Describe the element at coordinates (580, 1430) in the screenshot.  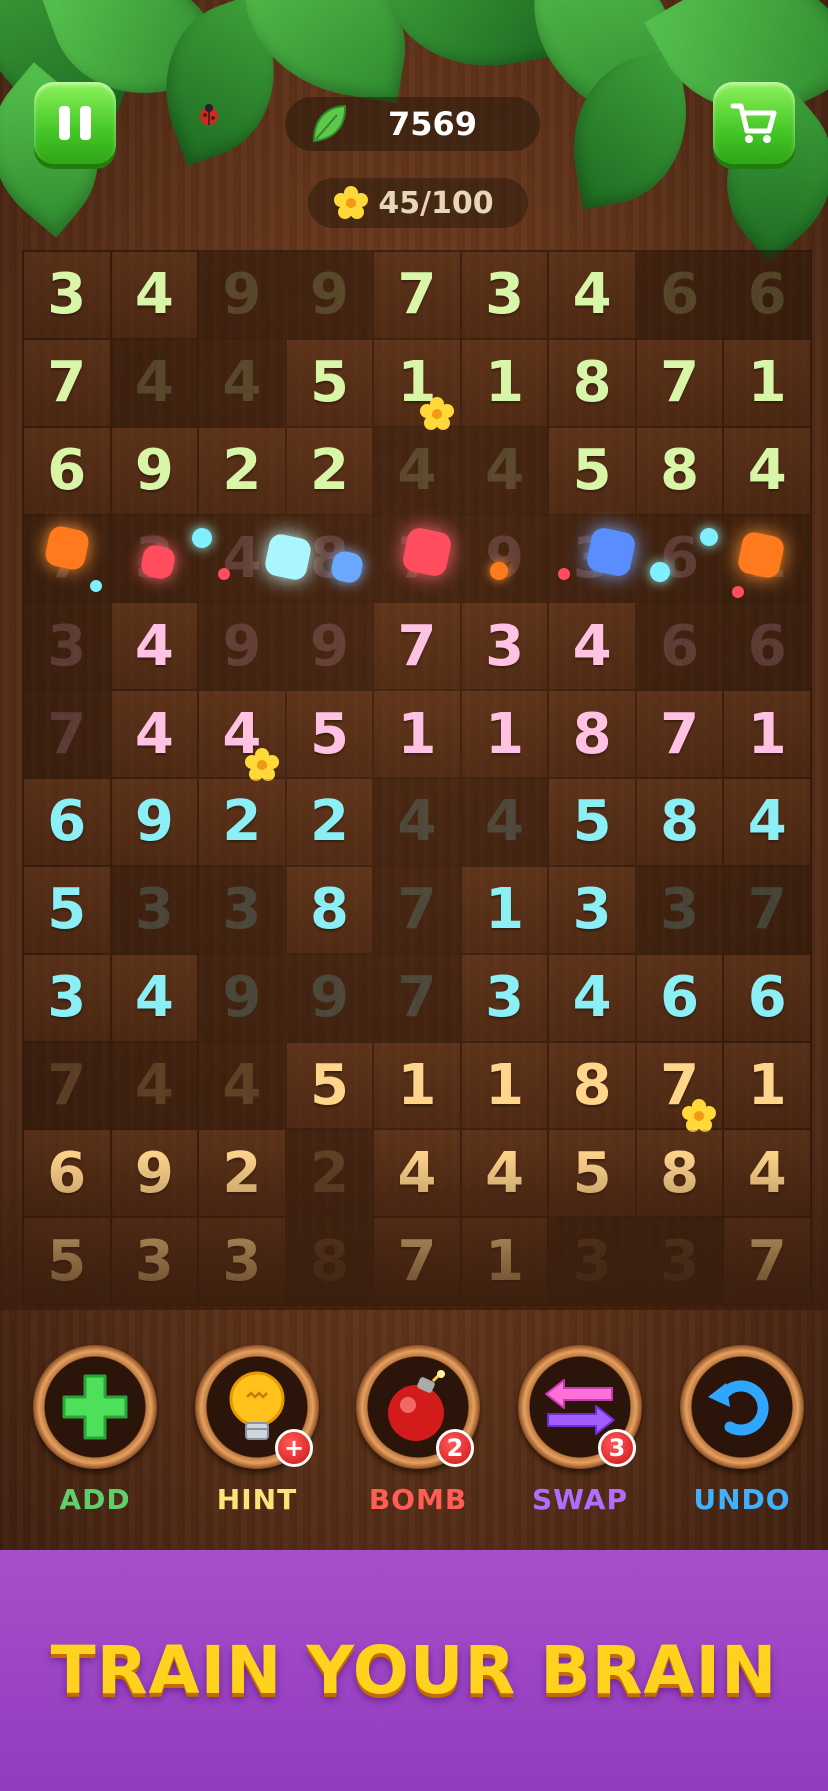
I see `swap-button: 3 SWAP` at that location.